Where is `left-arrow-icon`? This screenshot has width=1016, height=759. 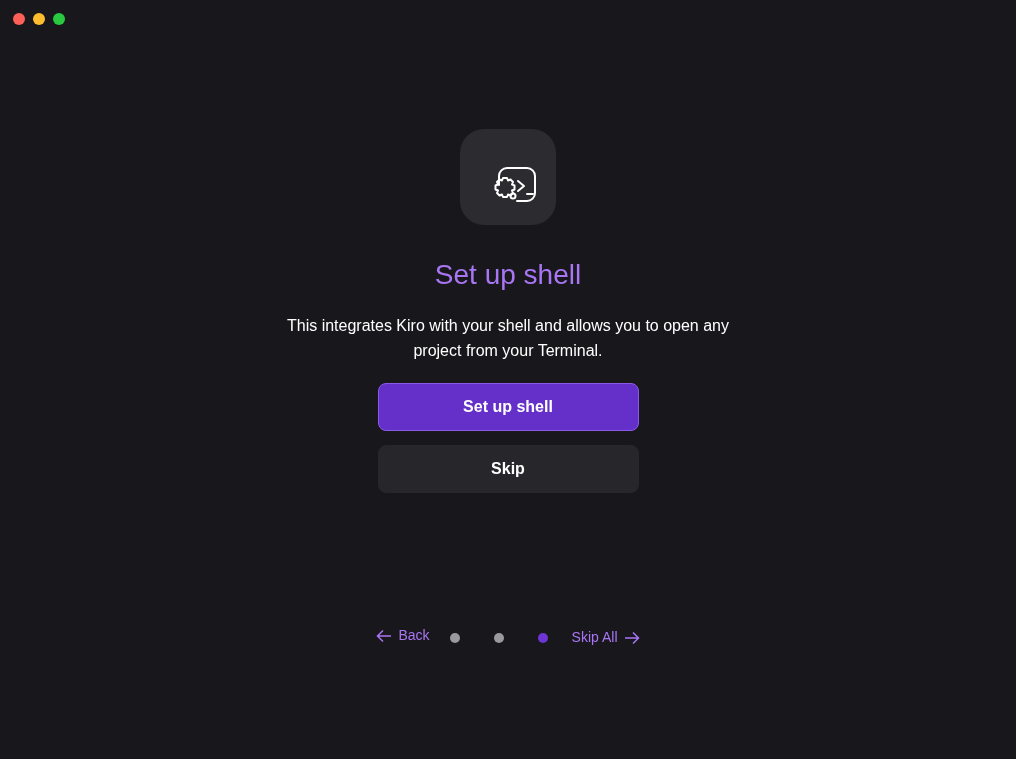
left-arrow-icon is located at coordinates (384, 635).